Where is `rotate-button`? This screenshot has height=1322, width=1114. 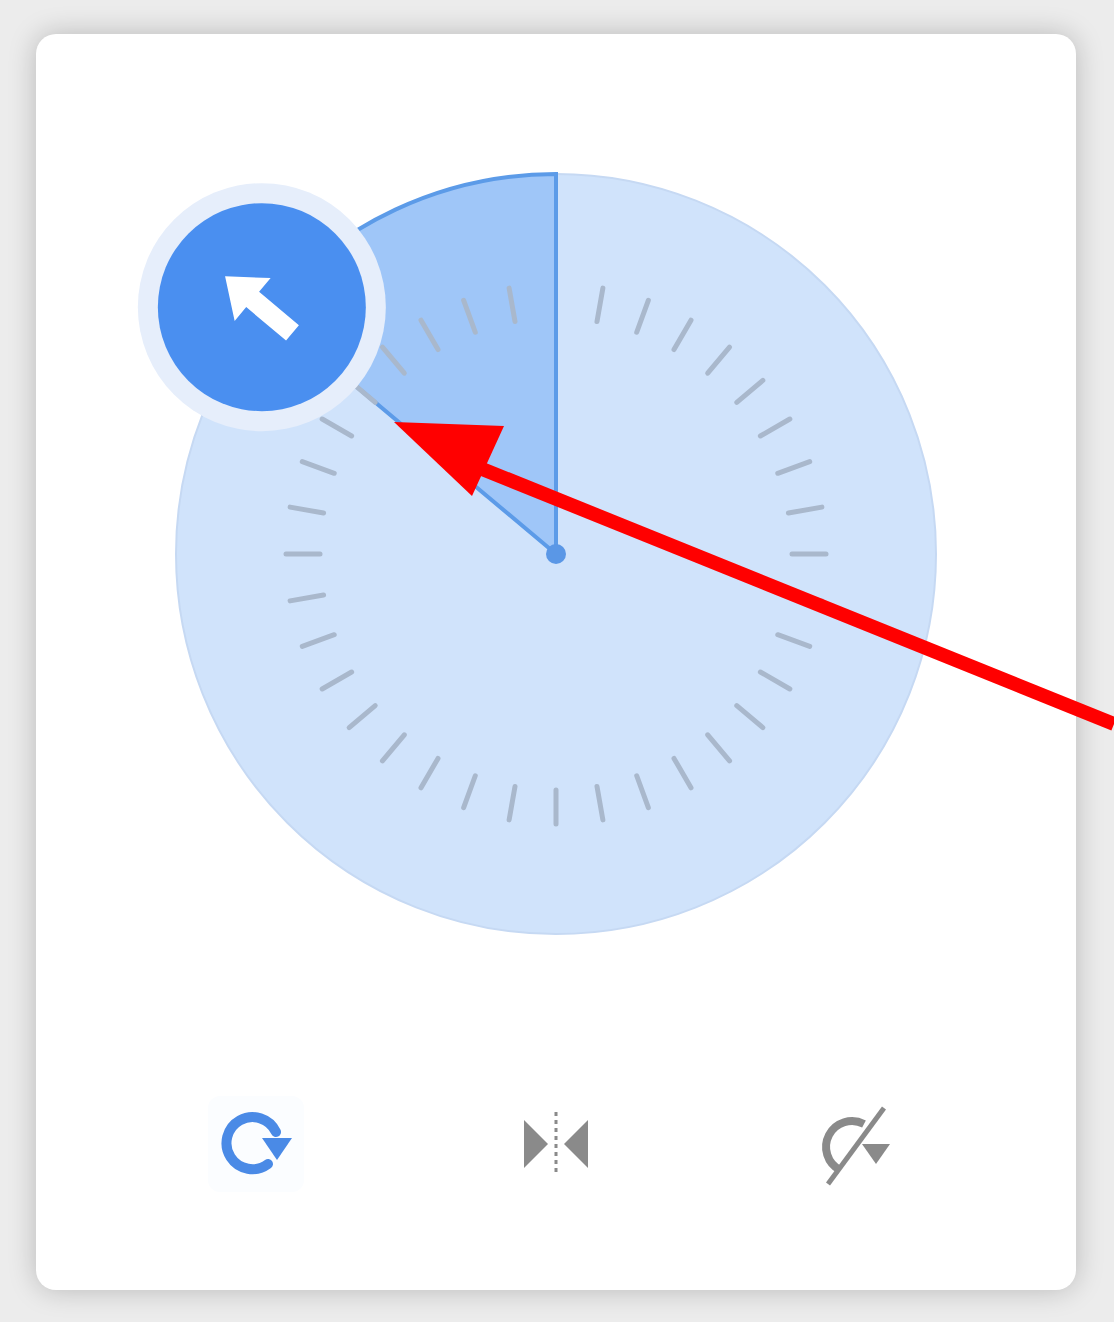
rotate-button is located at coordinates (256, 1144).